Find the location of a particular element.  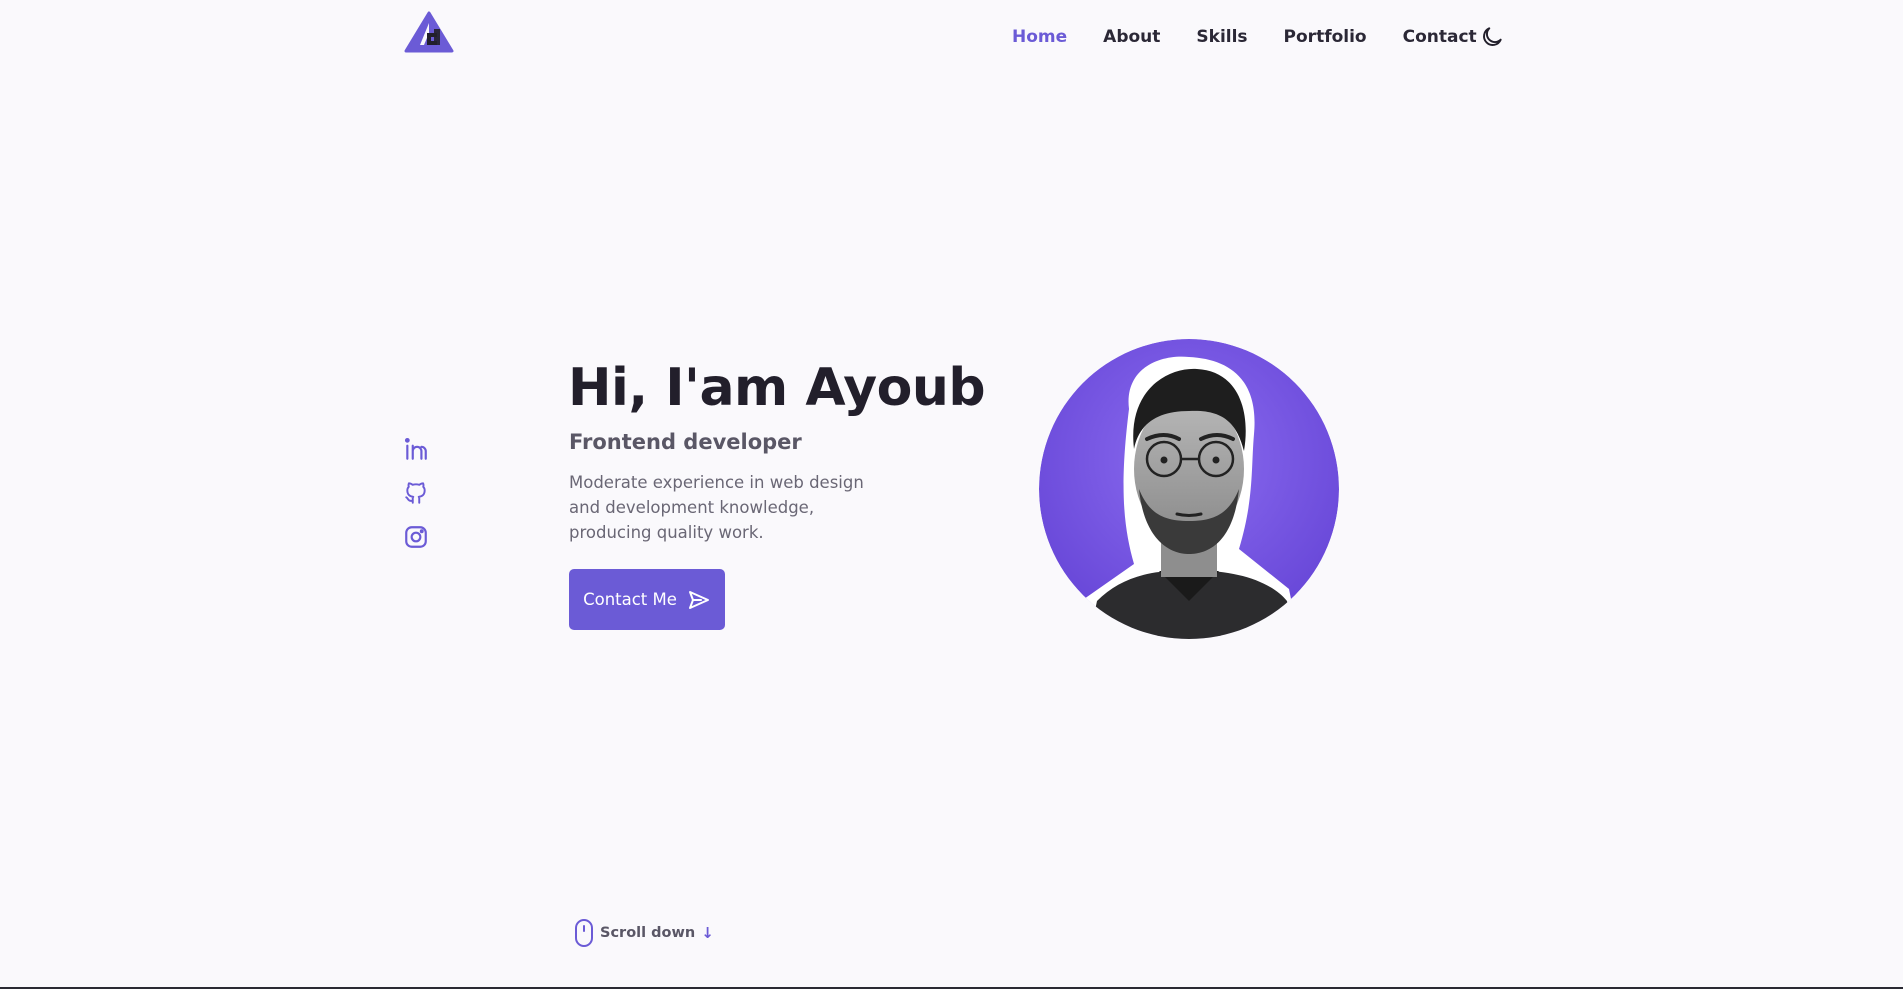

moon-icon is located at coordinates (1492, 37).